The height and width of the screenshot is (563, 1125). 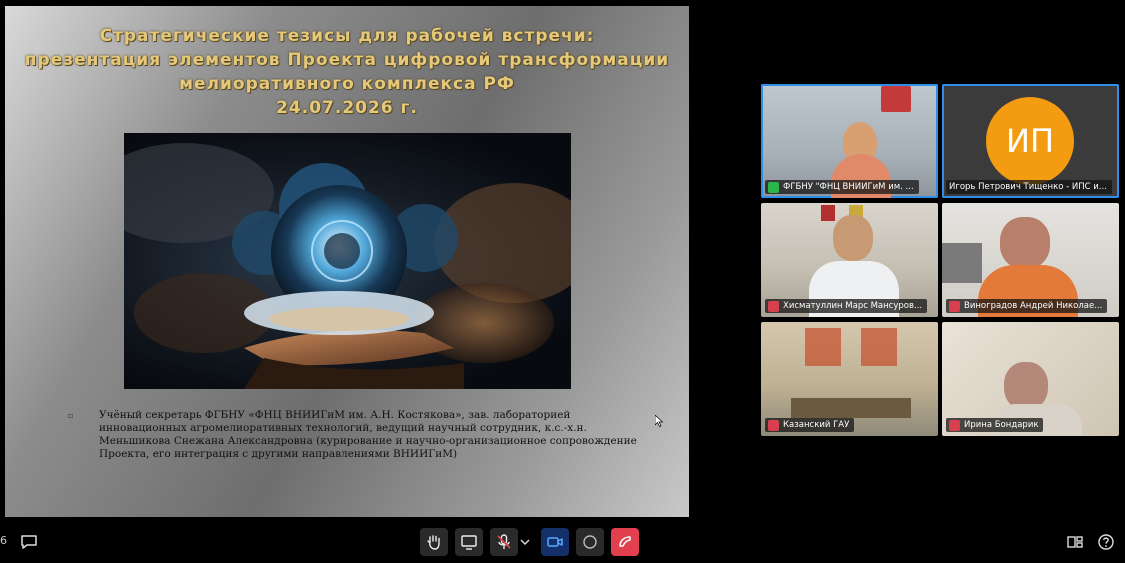 I want to click on raise-hand-button, so click(x=434, y=542).